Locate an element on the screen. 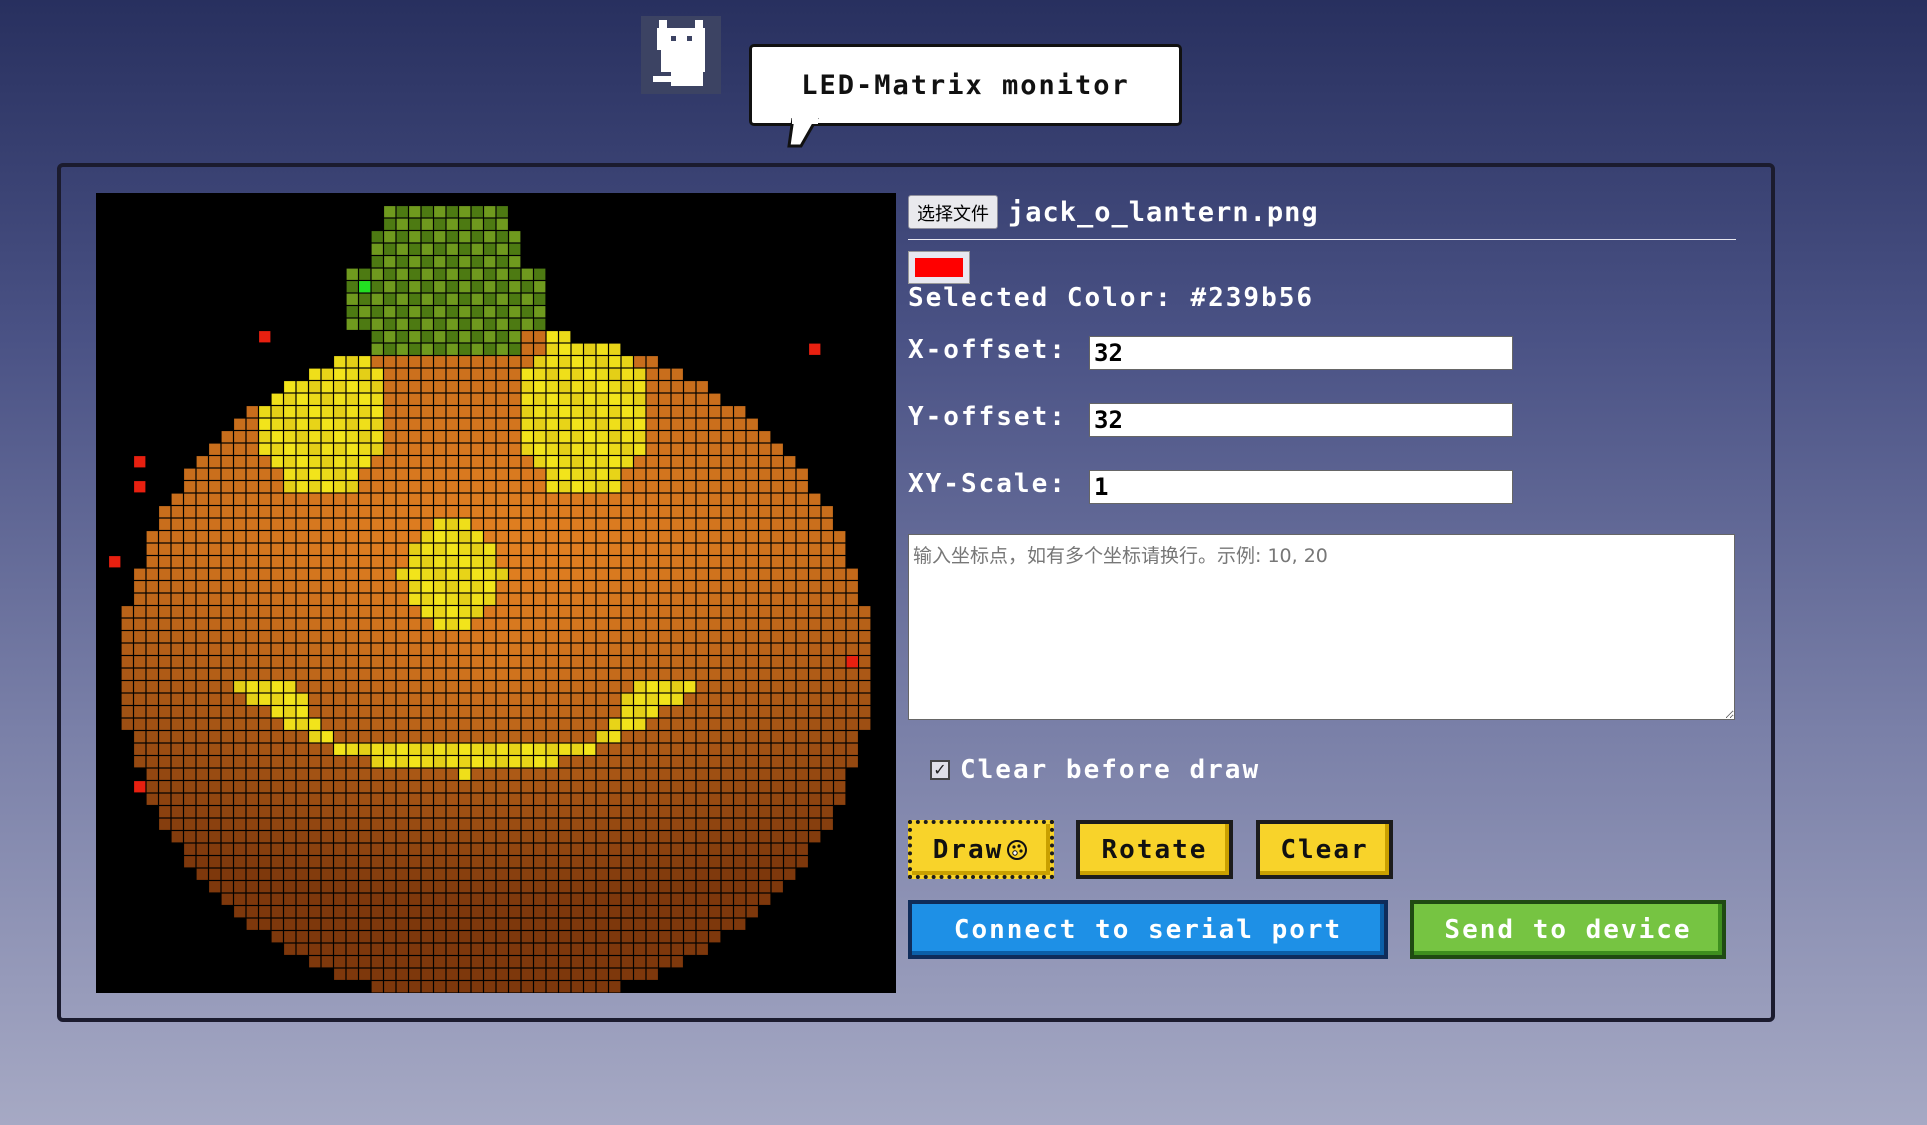  x-offset-input is located at coordinates (1301, 353).